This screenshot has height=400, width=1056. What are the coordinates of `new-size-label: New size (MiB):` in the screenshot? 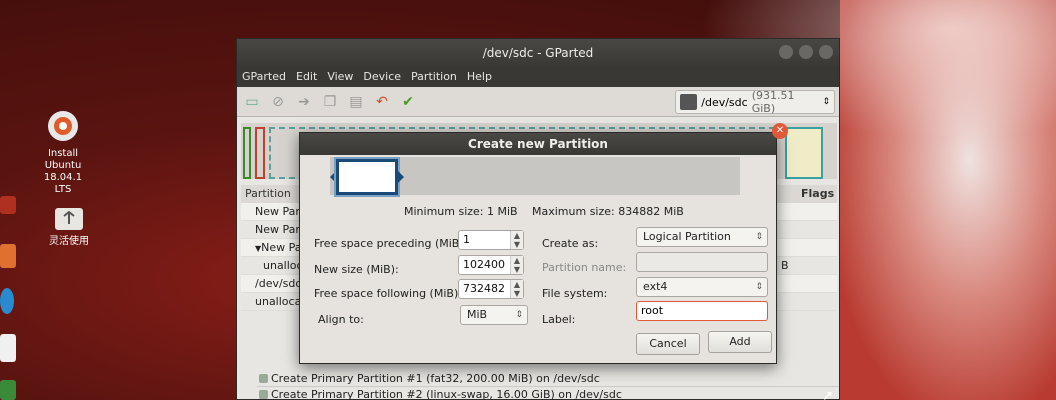 It's located at (356, 269).